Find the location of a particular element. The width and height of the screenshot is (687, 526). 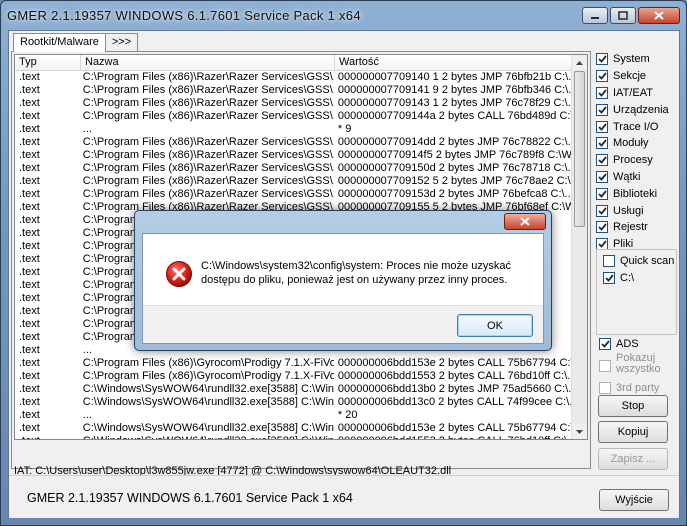

scroll-up-button is located at coordinates (579, 62).